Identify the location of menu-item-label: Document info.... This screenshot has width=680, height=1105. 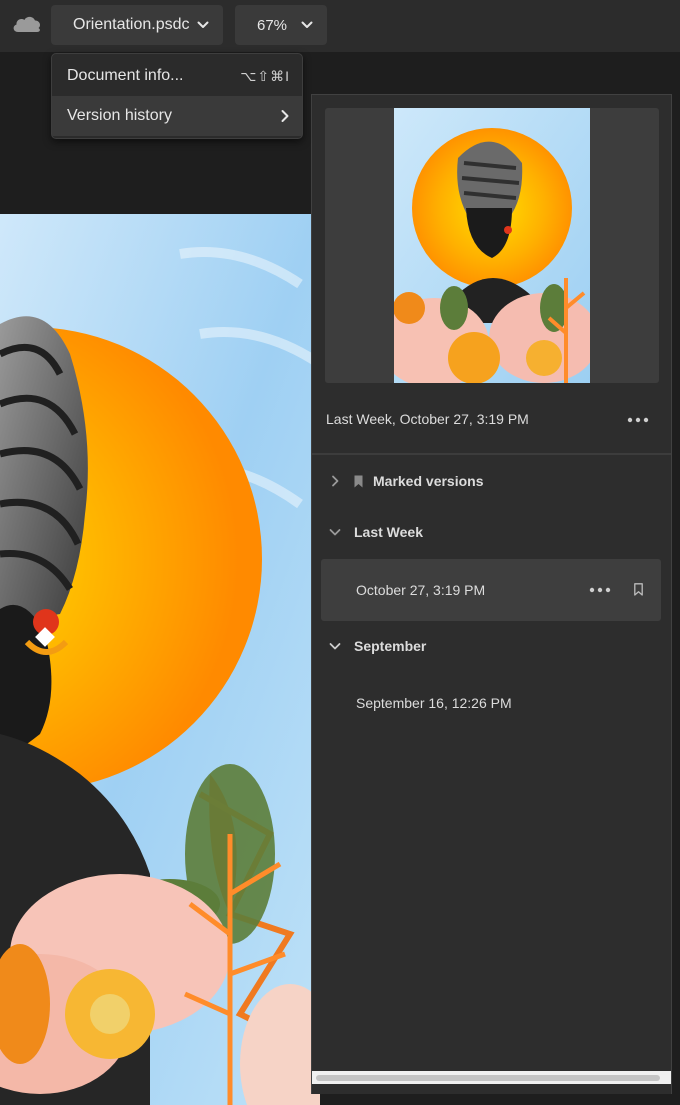
(125, 75).